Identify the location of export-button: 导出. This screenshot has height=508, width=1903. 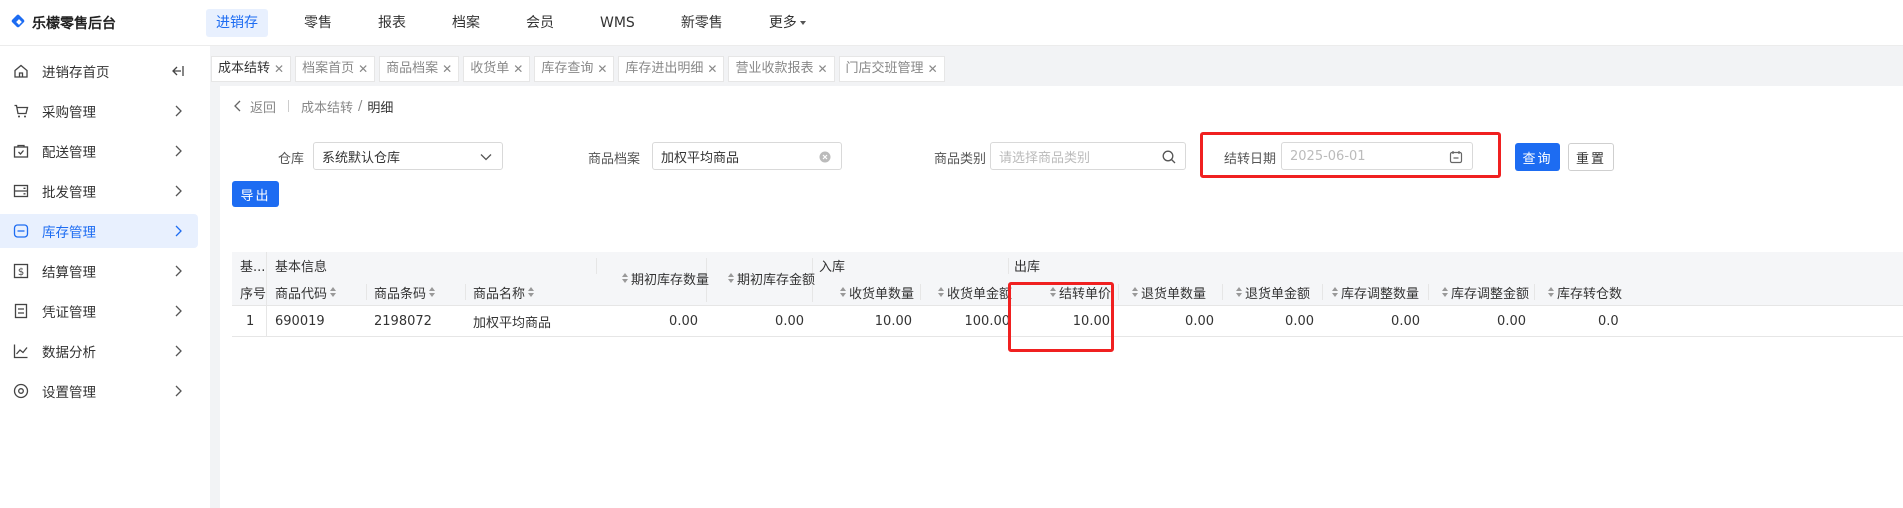
(255, 194).